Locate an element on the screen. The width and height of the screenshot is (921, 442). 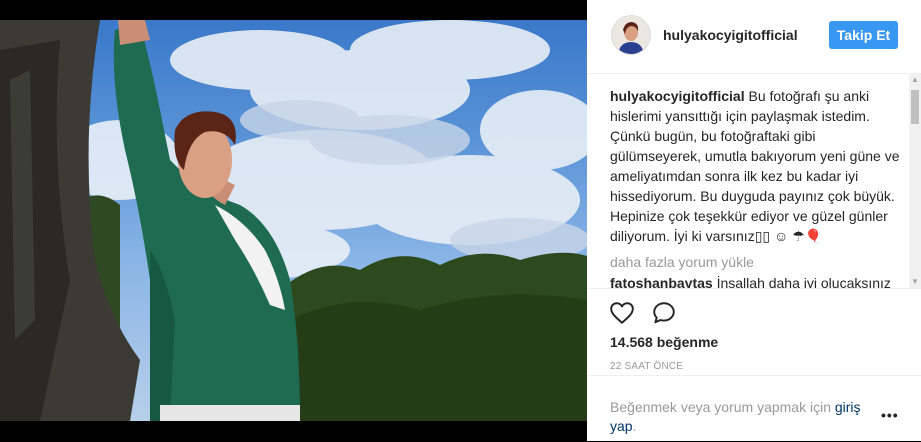
scroll-thumb is located at coordinates (915, 107).